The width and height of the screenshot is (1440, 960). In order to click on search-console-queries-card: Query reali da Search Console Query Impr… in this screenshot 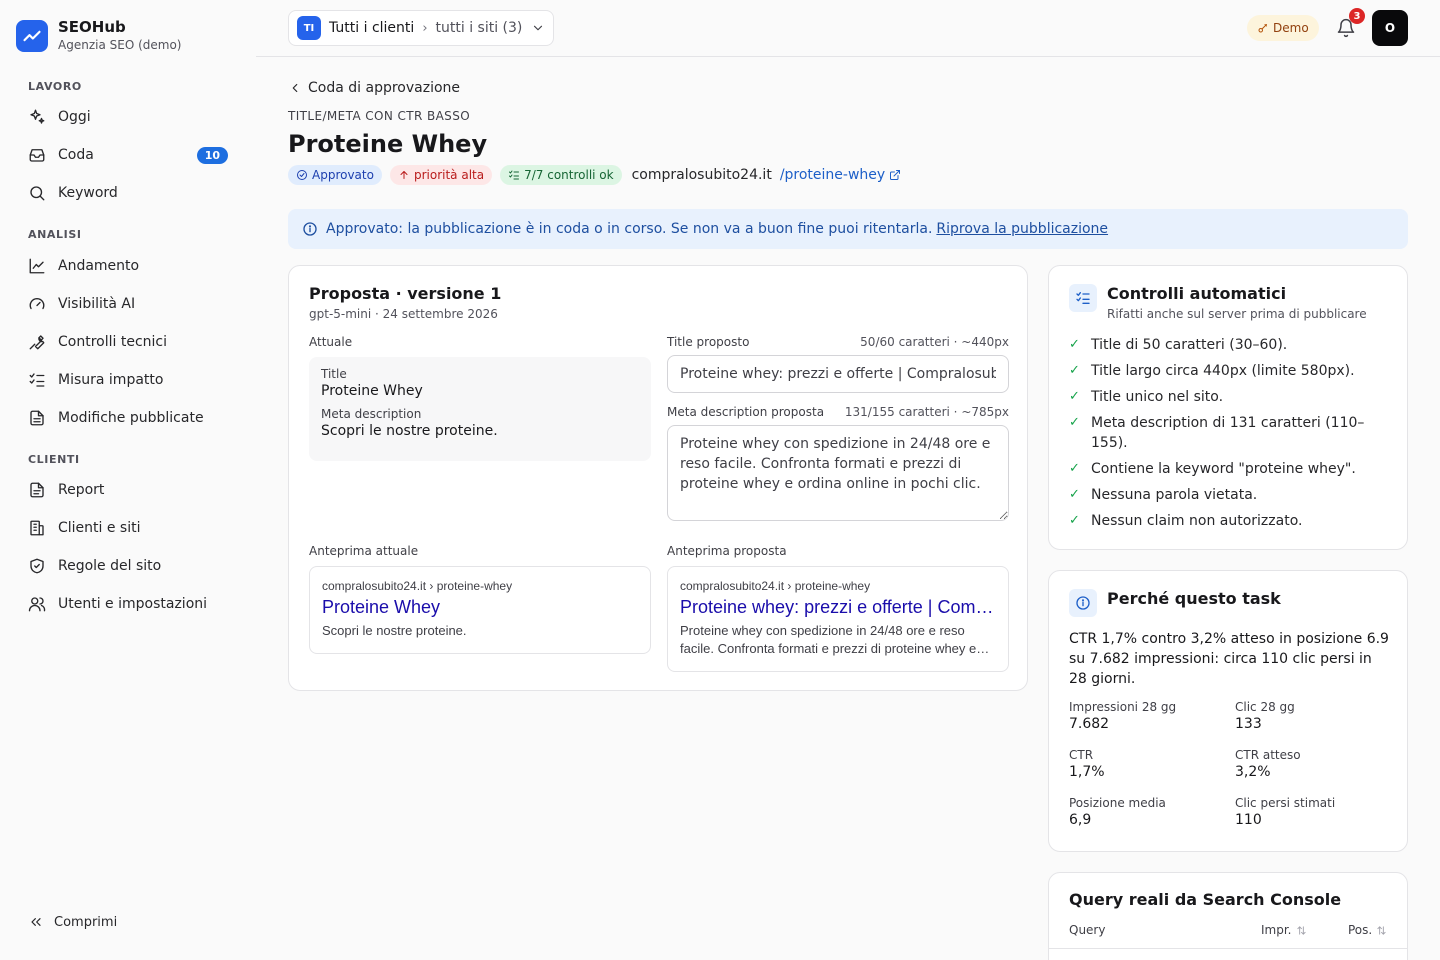, I will do `click(1228, 916)`.